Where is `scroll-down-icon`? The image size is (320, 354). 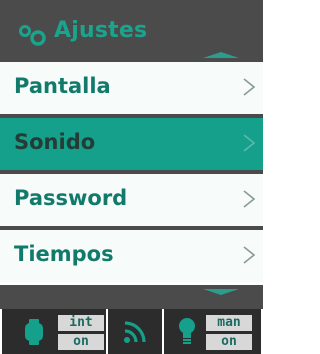 scroll-down-icon is located at coordinates (221, 292).